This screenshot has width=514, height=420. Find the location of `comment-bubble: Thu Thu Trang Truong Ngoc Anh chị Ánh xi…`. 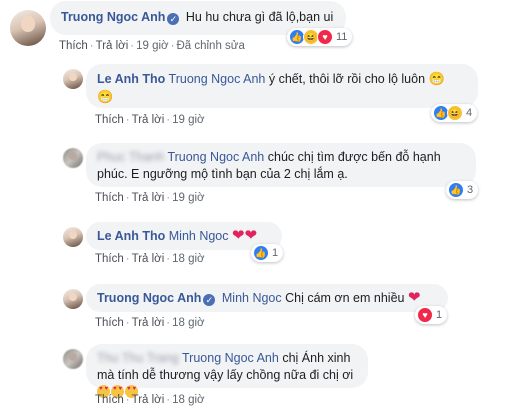

comment-bubble: Thu Thu Trang Truong Ngoc Anh chị Ánh xi… is located at coordinates (227, 371).